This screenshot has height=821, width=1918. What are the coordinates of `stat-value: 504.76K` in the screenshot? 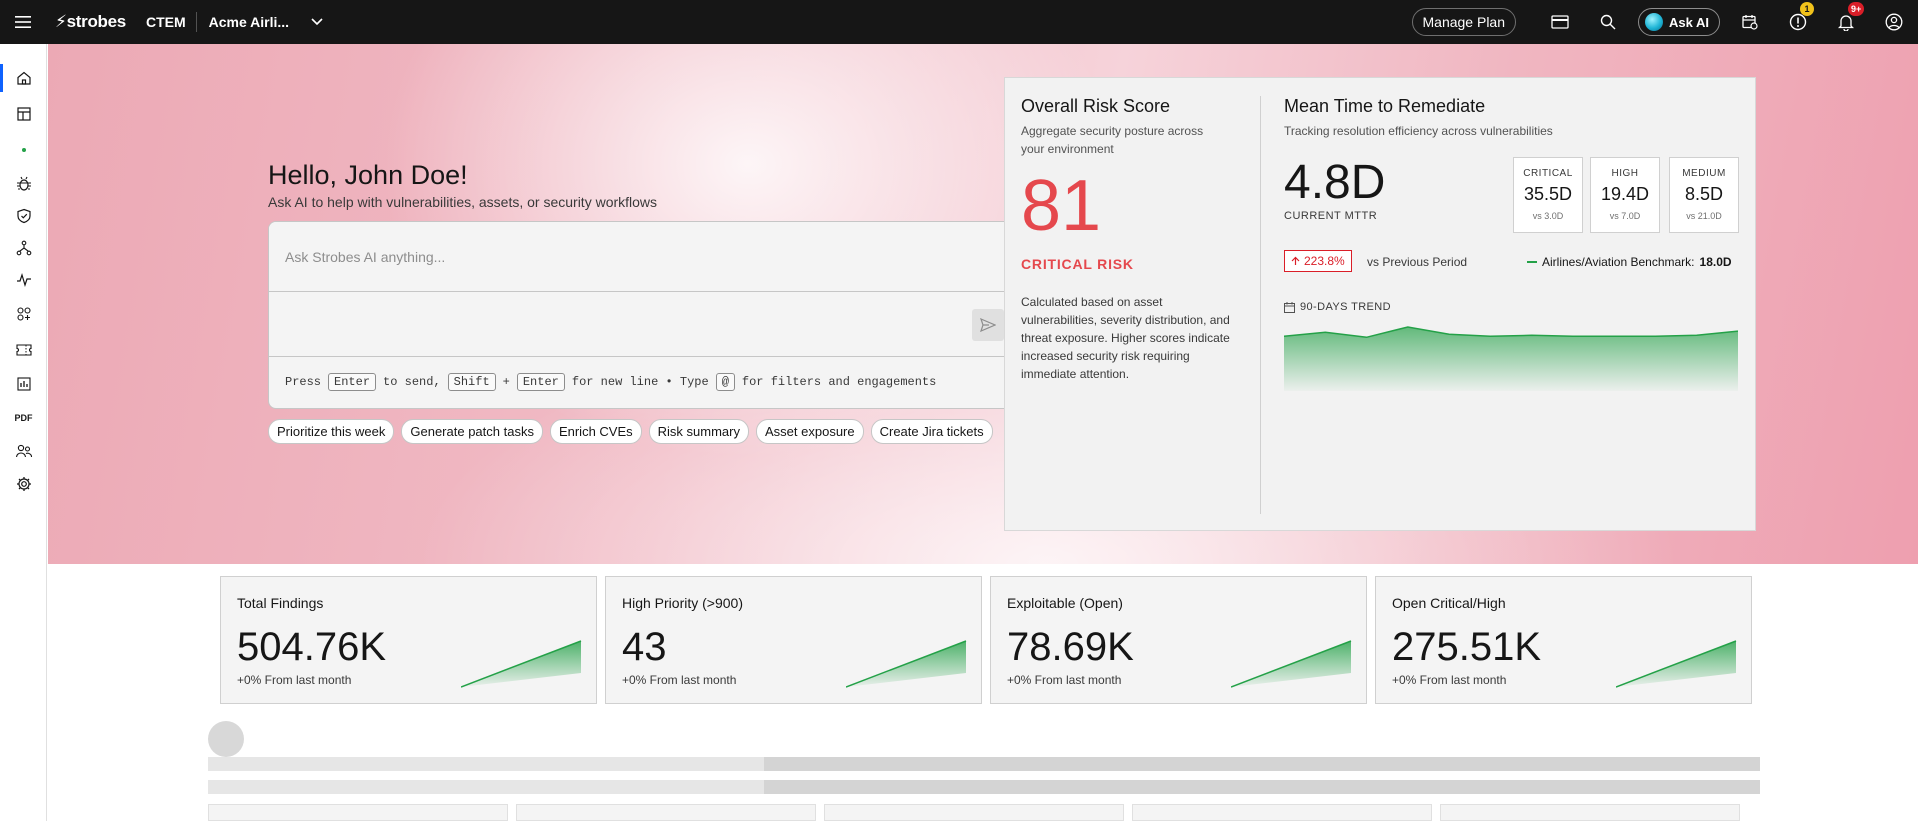 It's located at (312, 647).